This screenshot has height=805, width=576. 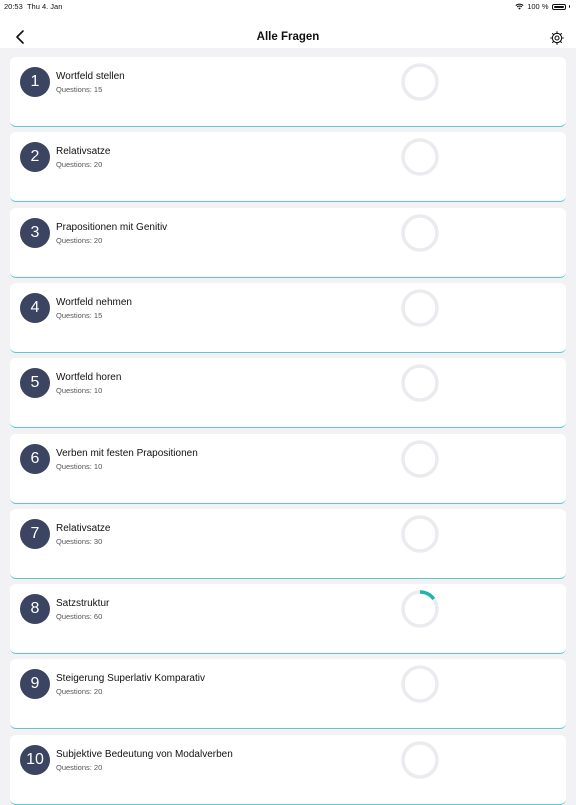 I want to click on number-badge: 8, so click(x=35, y=609).